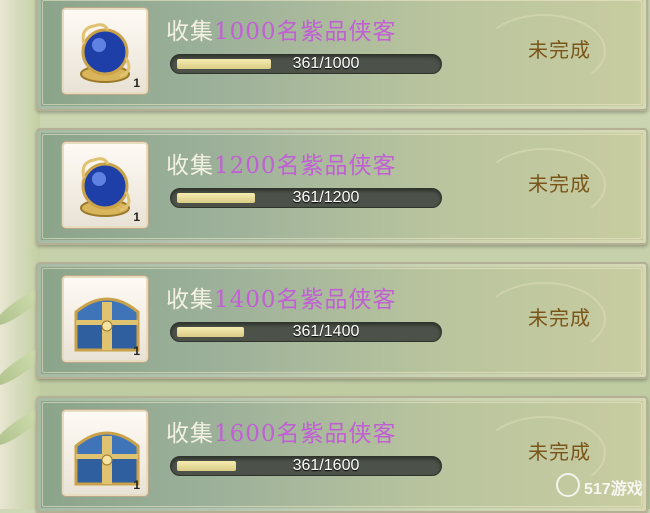 The width and height of the screenshot is (650, 513). I want to click on progress-text: 361/1400, so click(326, 331).